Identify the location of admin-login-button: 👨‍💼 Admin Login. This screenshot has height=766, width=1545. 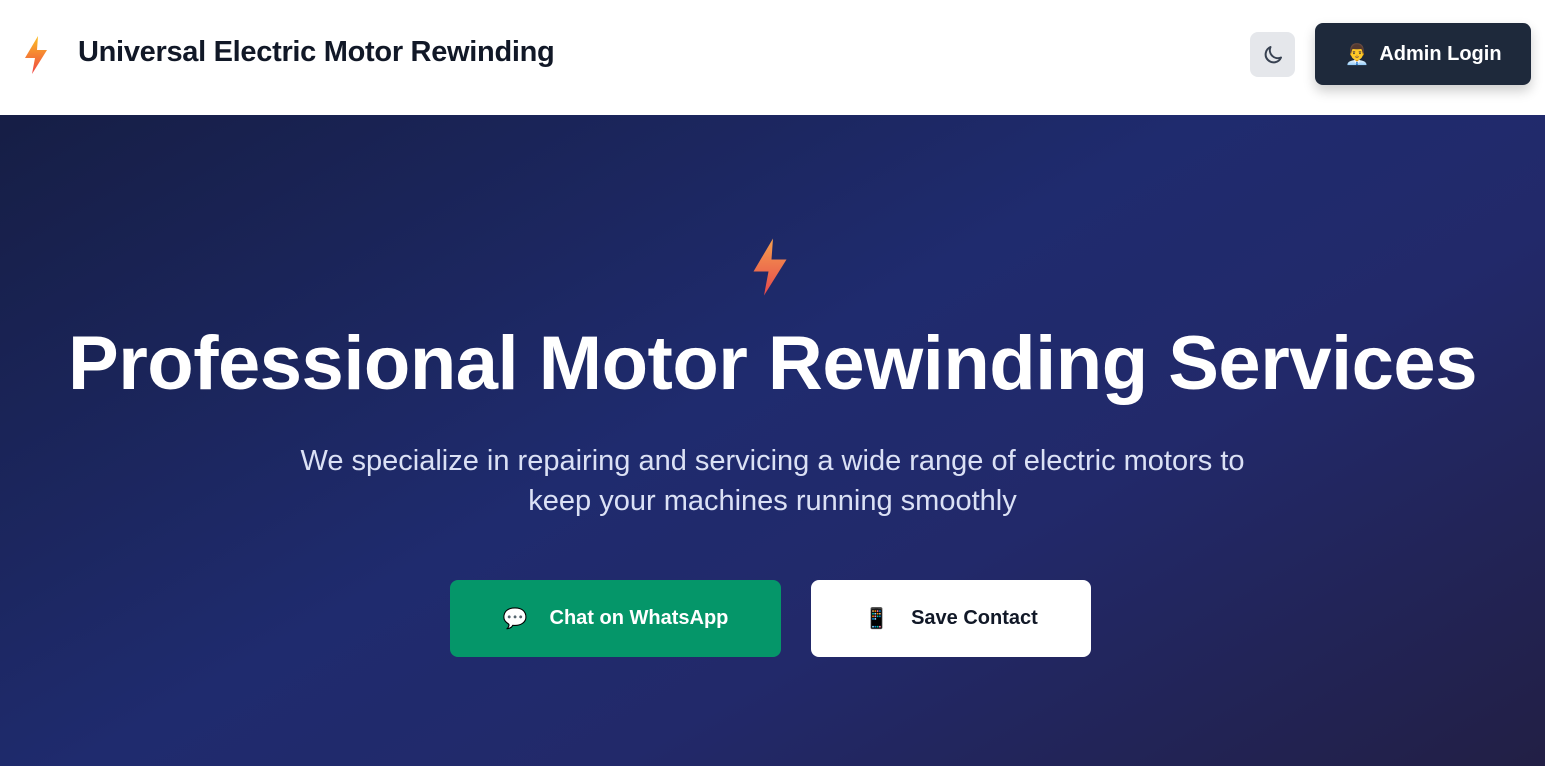
(1423, 54).